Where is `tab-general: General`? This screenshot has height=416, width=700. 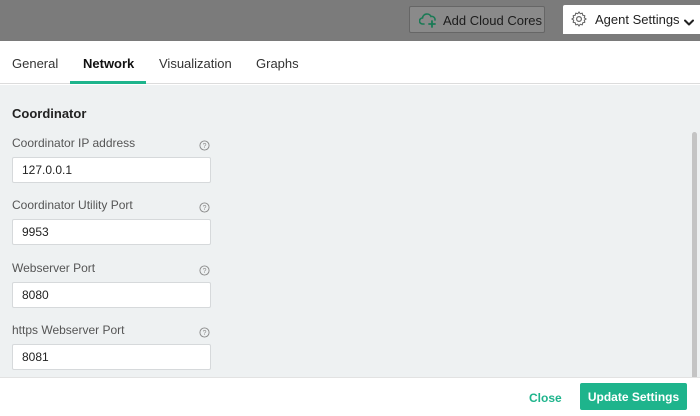 tab-general: General is located at coordinates (35, 63).